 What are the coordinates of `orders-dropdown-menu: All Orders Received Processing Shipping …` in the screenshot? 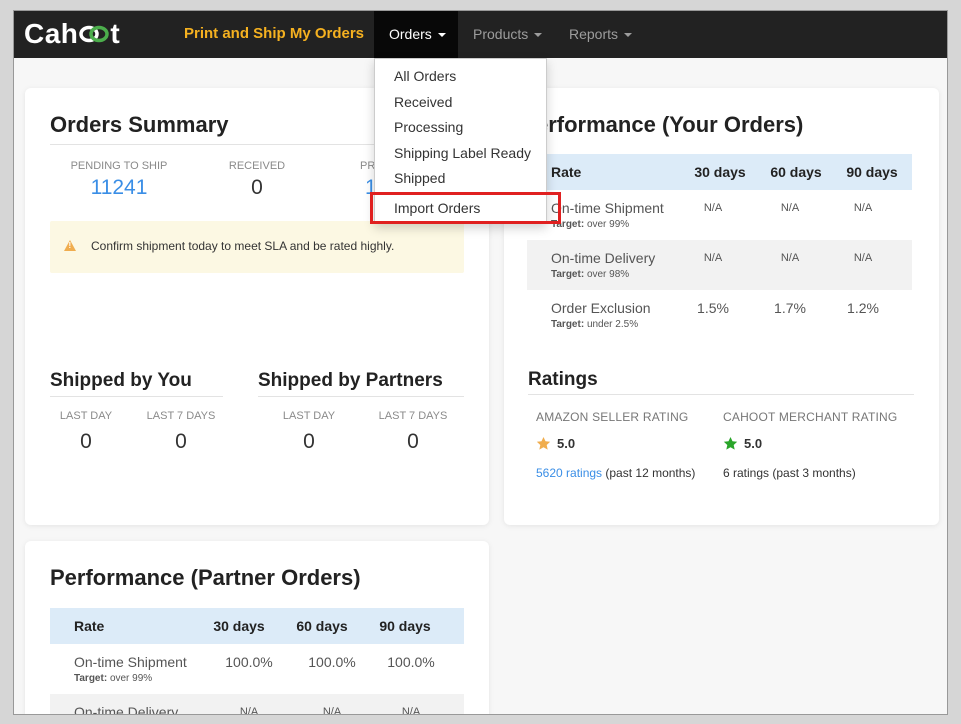 It's located at (465, 141).